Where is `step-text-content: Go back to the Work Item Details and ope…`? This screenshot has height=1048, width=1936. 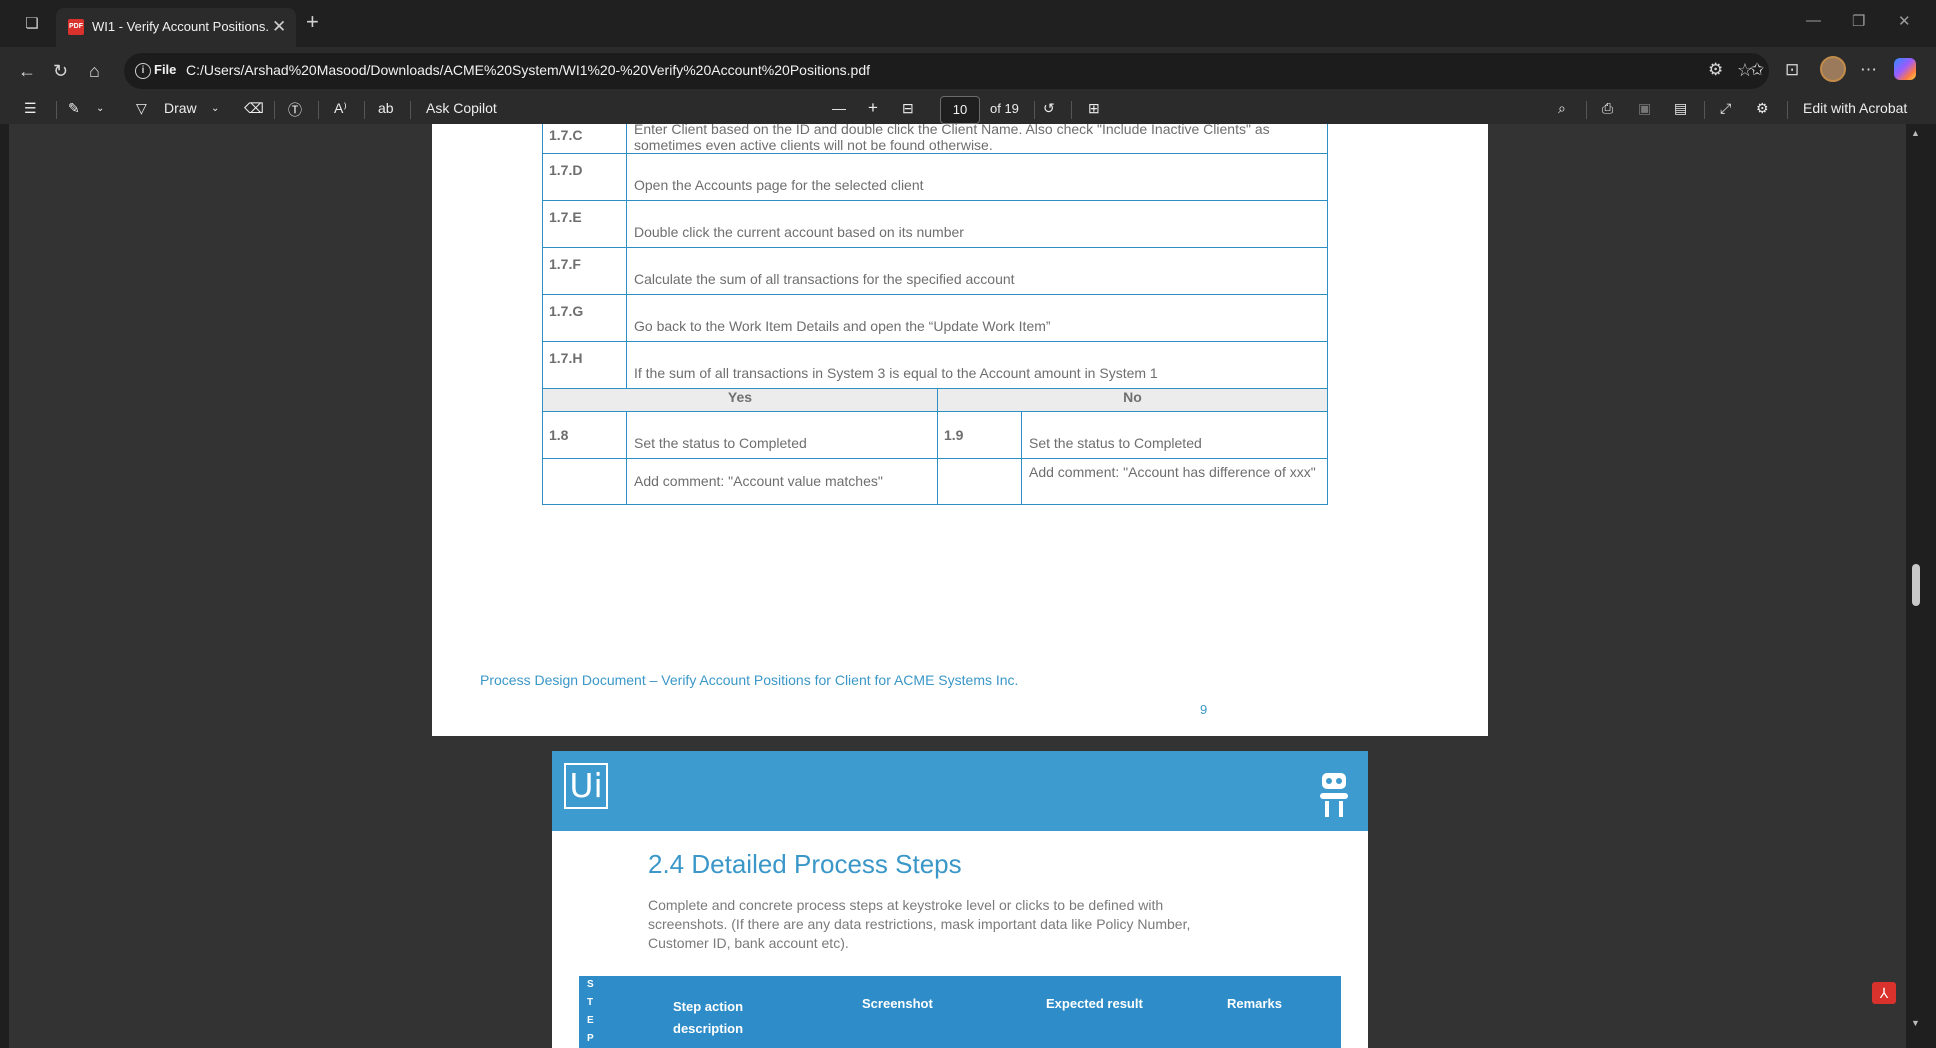 step-text-content: Go back to the Work Item Details and ope… is located at coordinates (842, 326).